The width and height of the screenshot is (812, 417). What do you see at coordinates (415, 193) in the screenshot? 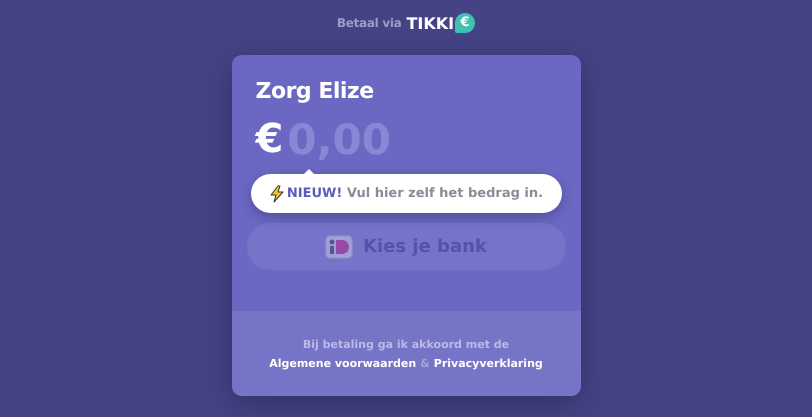
I see `tooltip-text: NIEUW! Vul hier zelf het bedrag in.` at bounding box center [415, 193].